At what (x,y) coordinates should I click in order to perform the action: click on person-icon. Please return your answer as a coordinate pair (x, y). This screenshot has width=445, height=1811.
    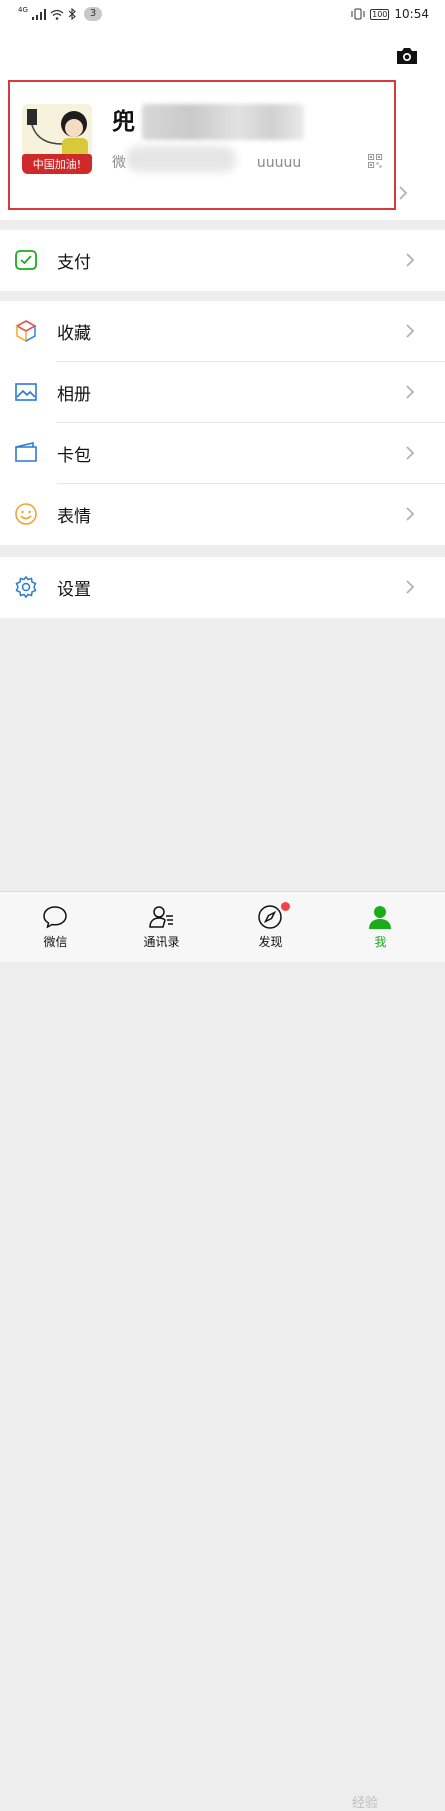
    Looking at the image, I should click on (380, 917).